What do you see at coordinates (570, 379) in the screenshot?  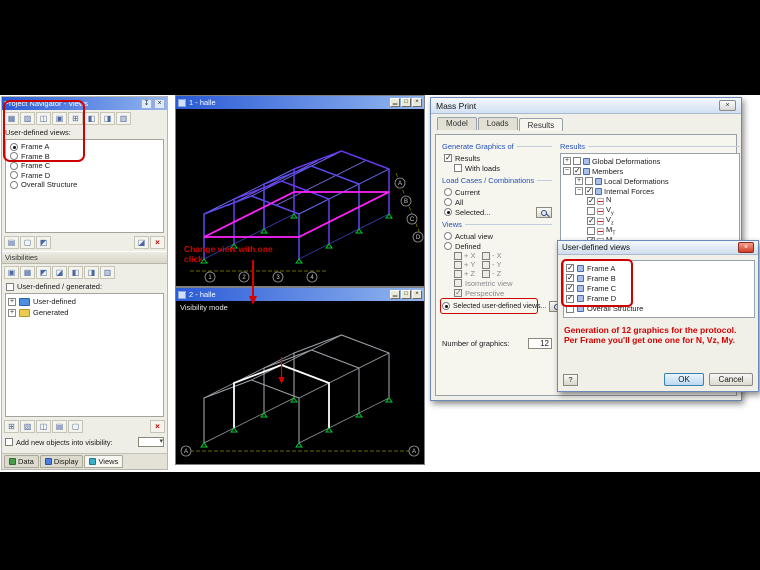 I see `help-button` at bounding box center [570, 379].